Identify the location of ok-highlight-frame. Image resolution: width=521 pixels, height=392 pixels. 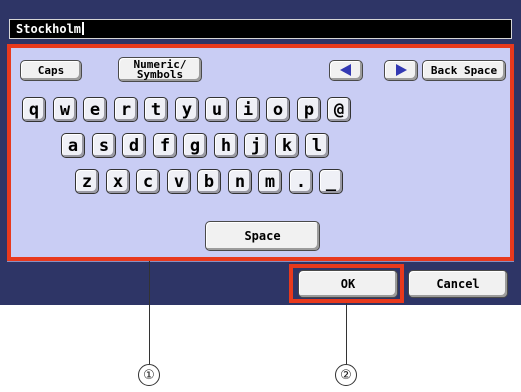
(346, 283).